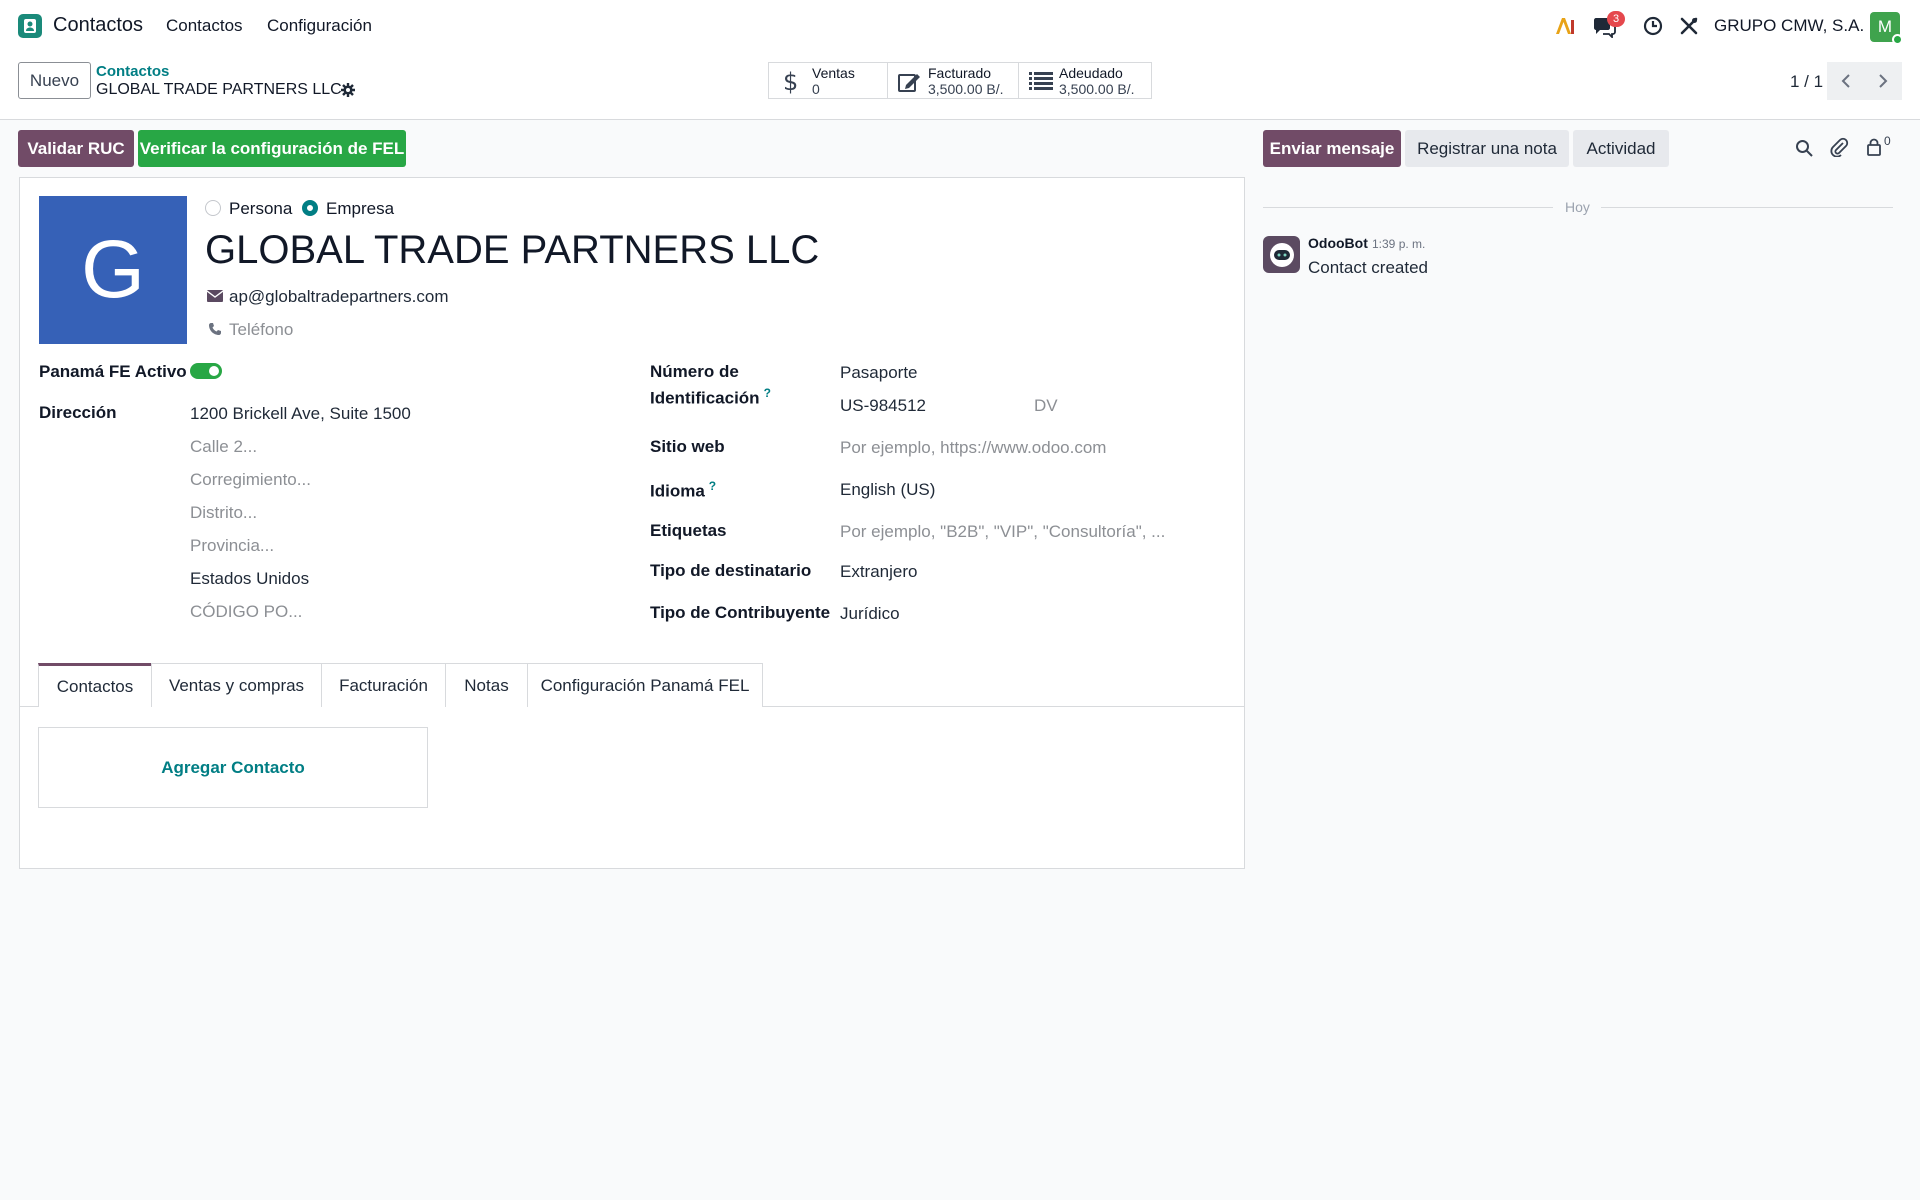  I want to click on language-select: English (US), so click(887, 490).